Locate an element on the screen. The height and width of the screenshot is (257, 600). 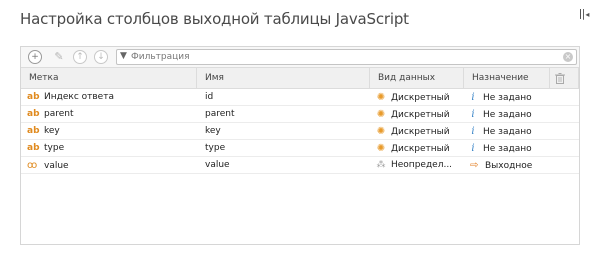
delete-icon is located at coordinates (560, 78).